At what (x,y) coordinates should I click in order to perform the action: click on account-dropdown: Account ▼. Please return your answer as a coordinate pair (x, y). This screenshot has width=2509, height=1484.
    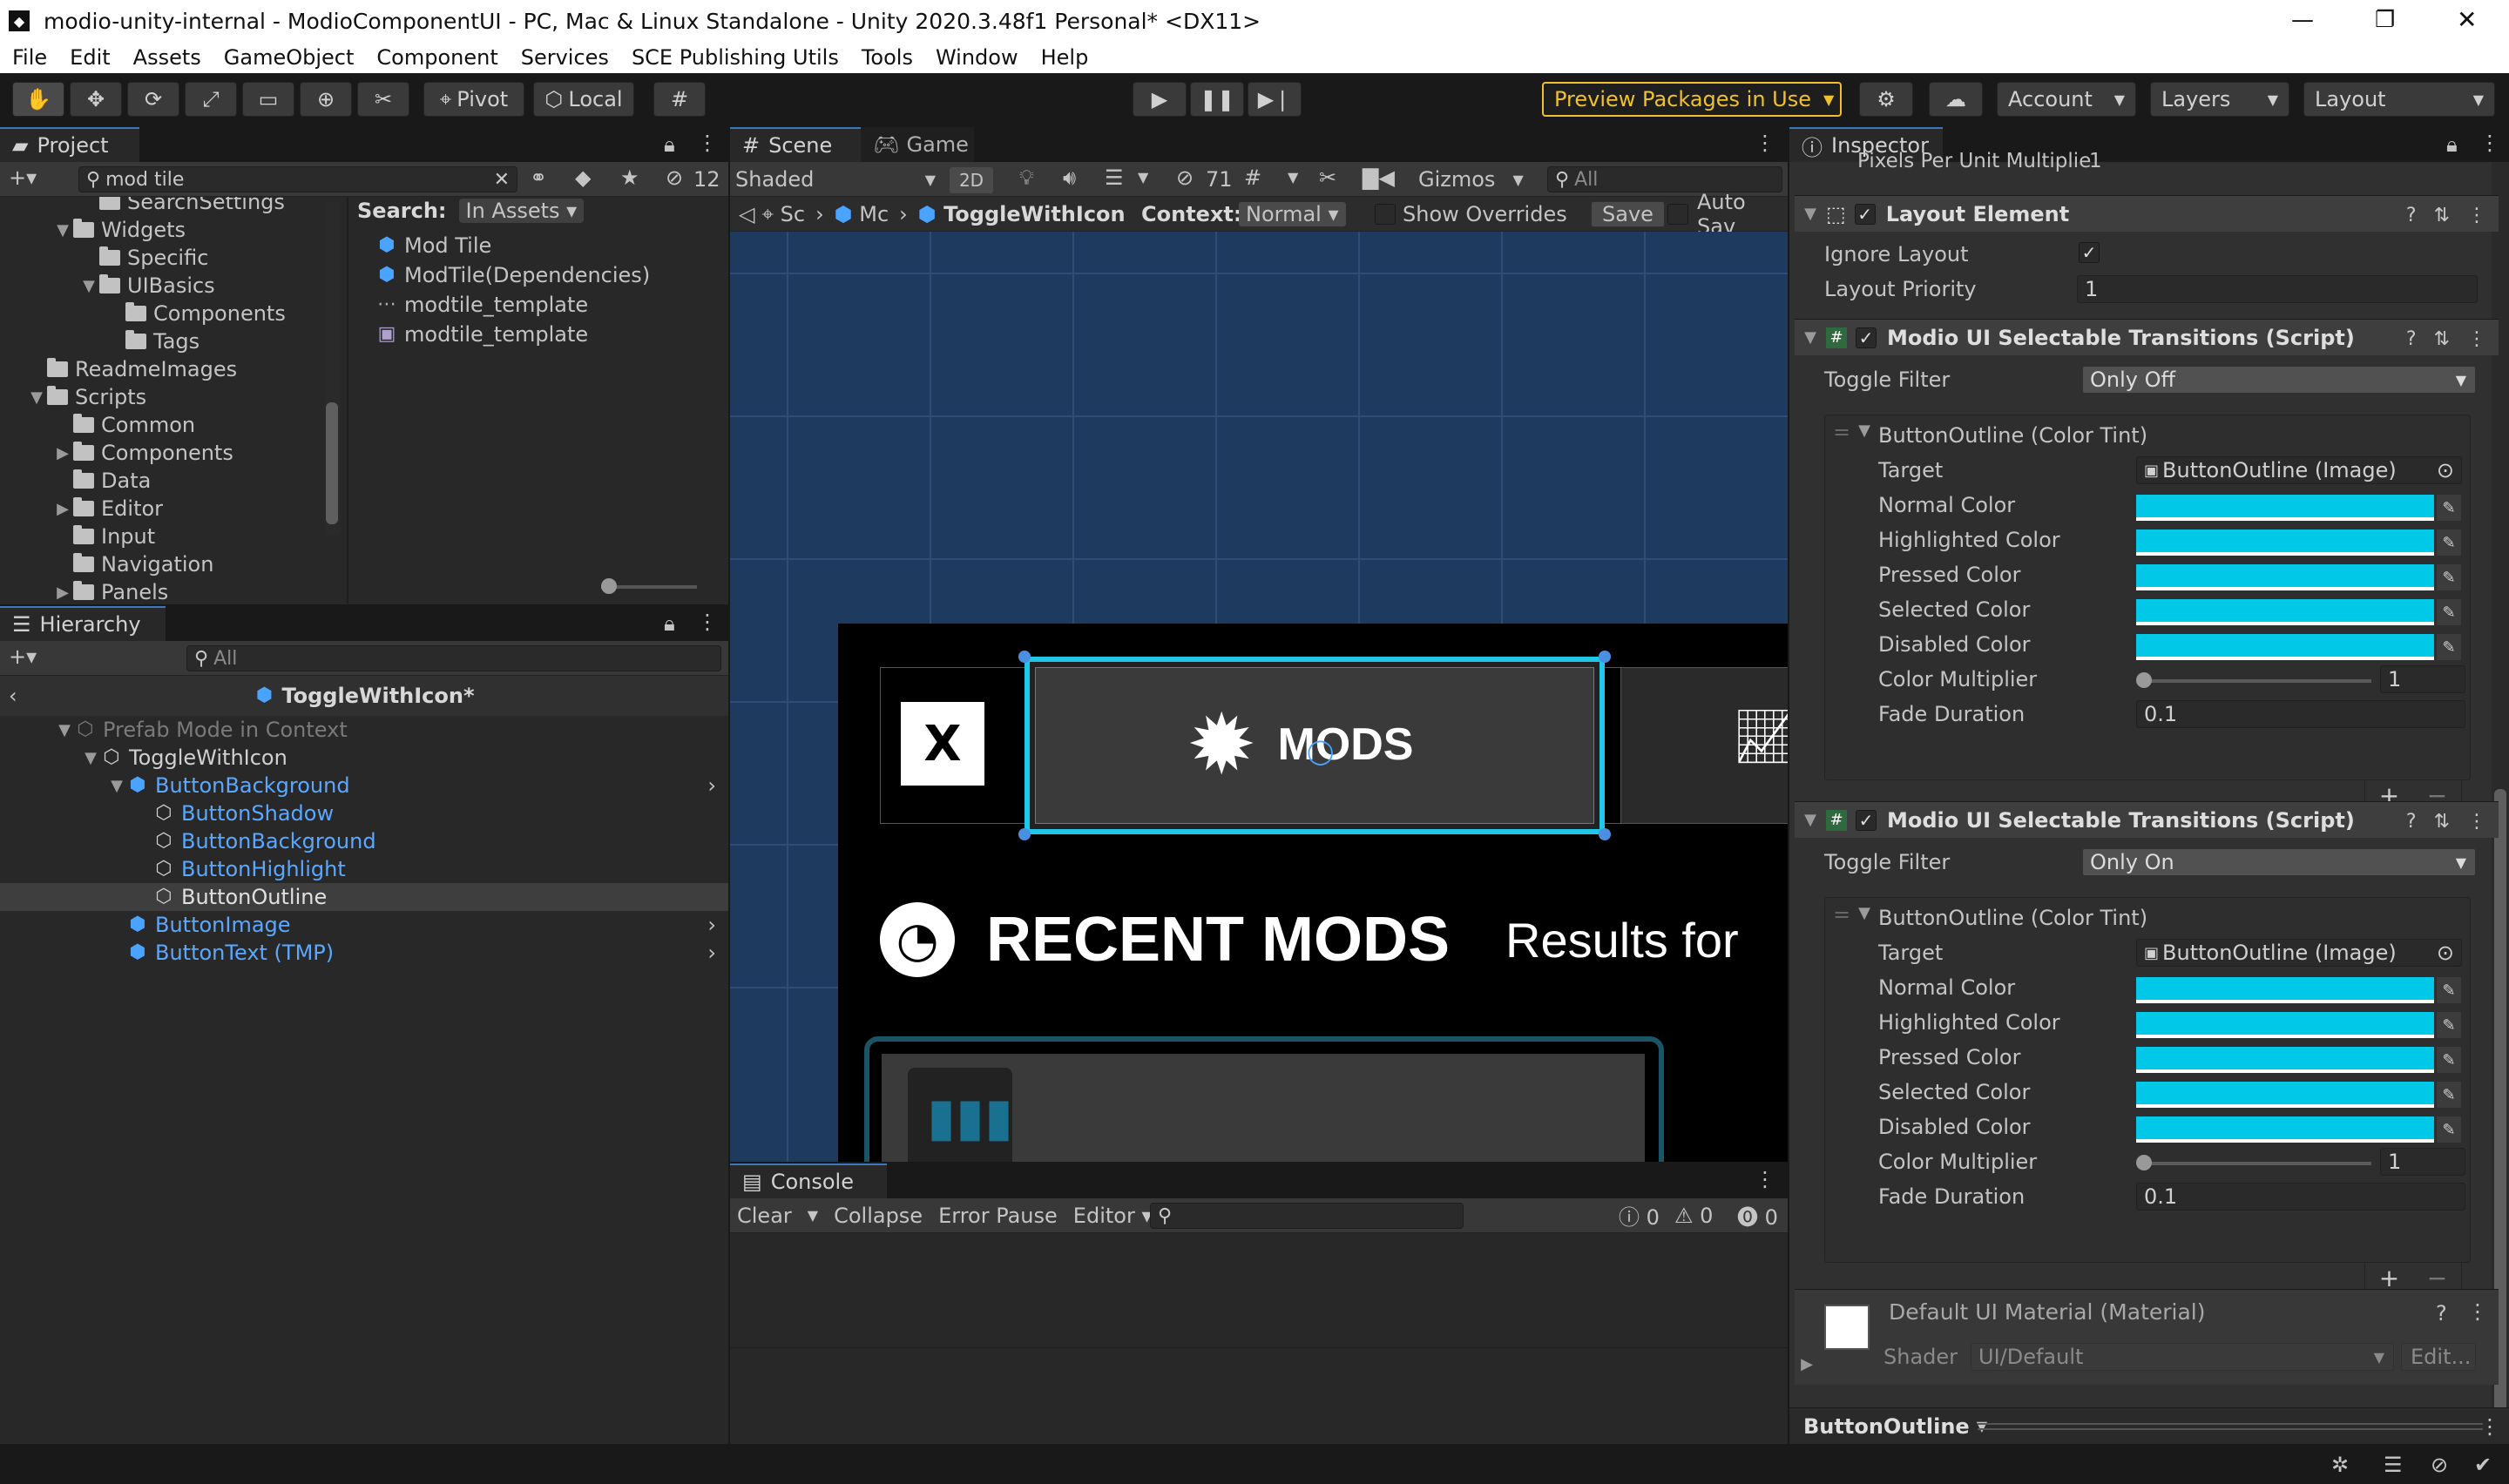
    Looking at the image, I should click on (2066, 99).